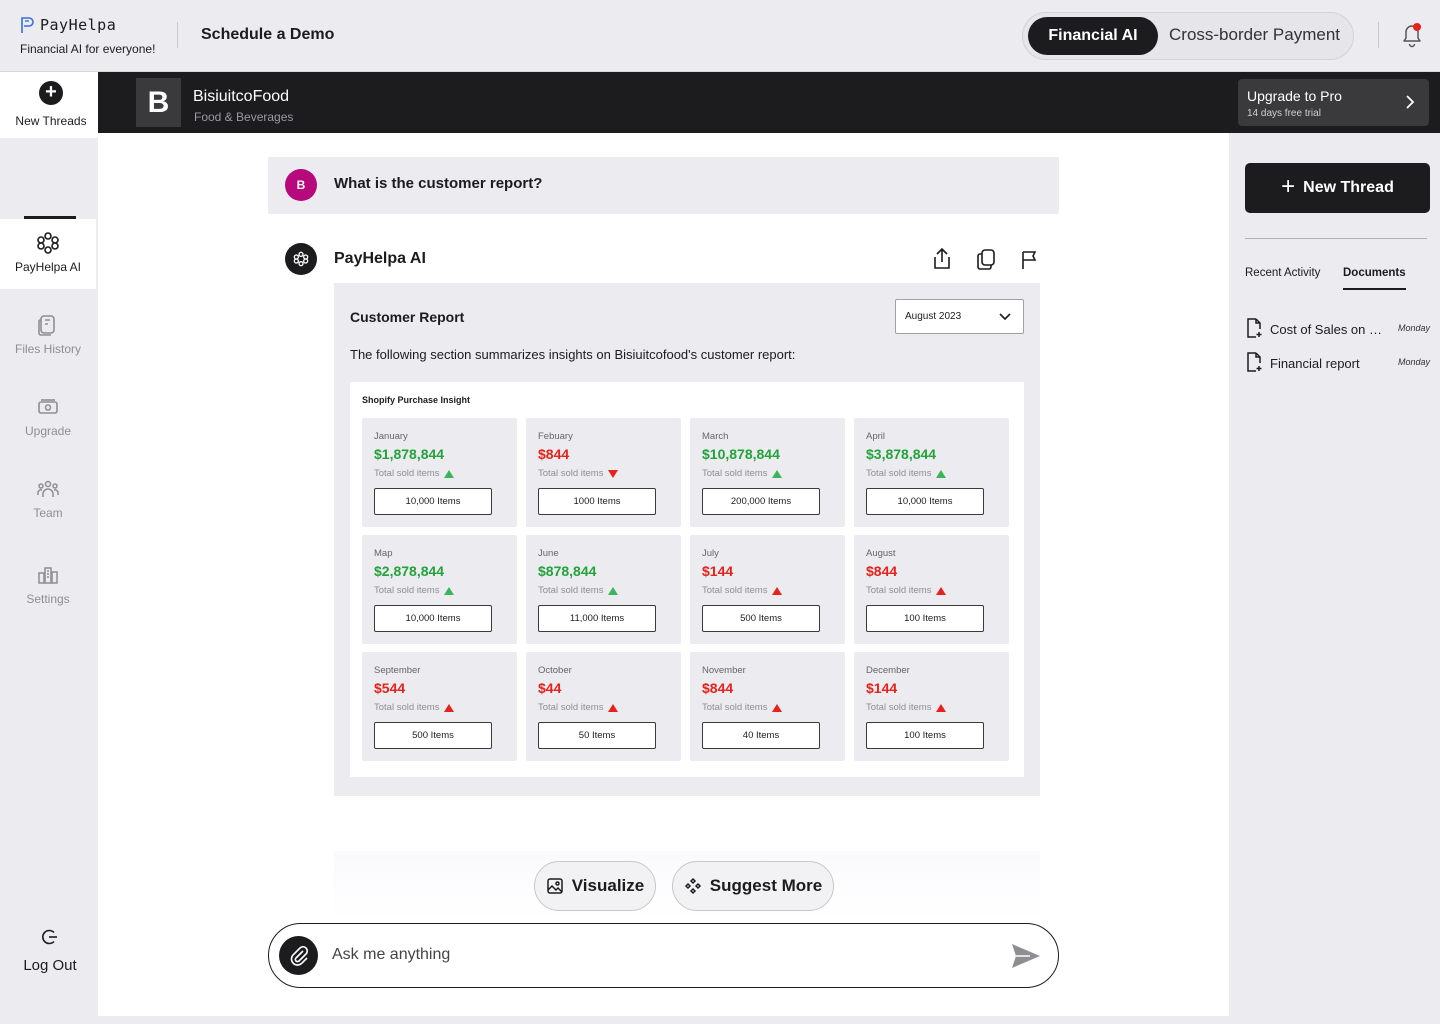 This screenshot has height=1024, width=1440. Describe the element at coordinates (1315, 363) in the screenshot. I see `document-name: Financial report` at that location.